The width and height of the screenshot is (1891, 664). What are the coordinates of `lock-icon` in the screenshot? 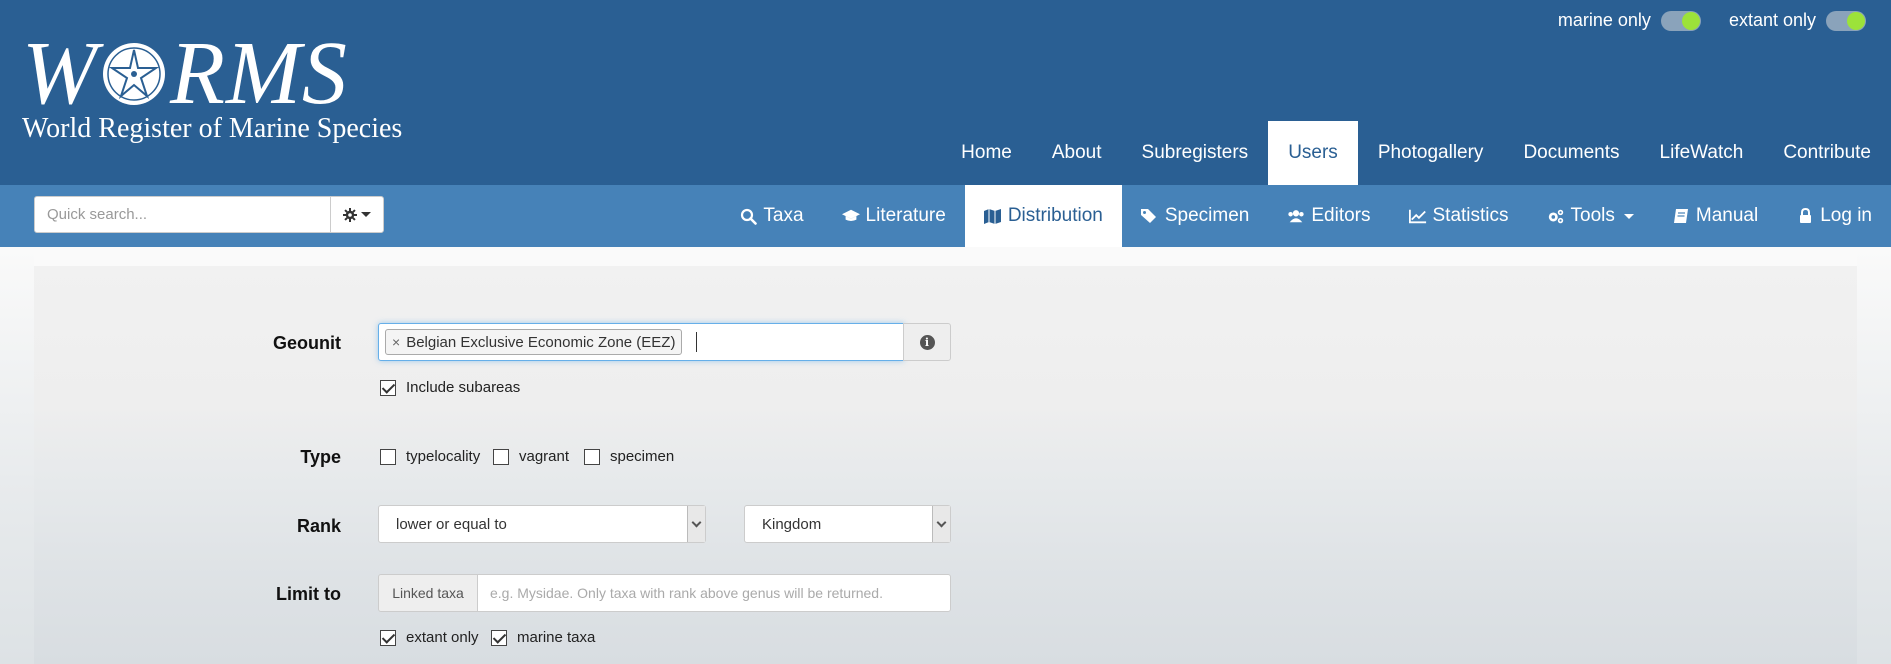 It's located at (1805, 216).